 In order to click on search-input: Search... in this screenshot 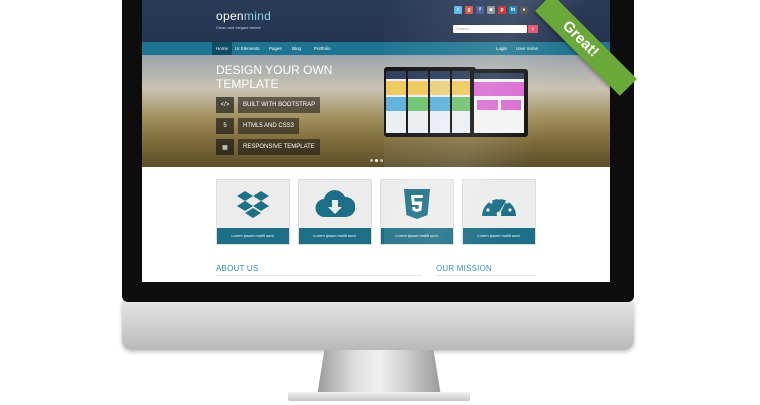, I will do `click(490, 29)`.